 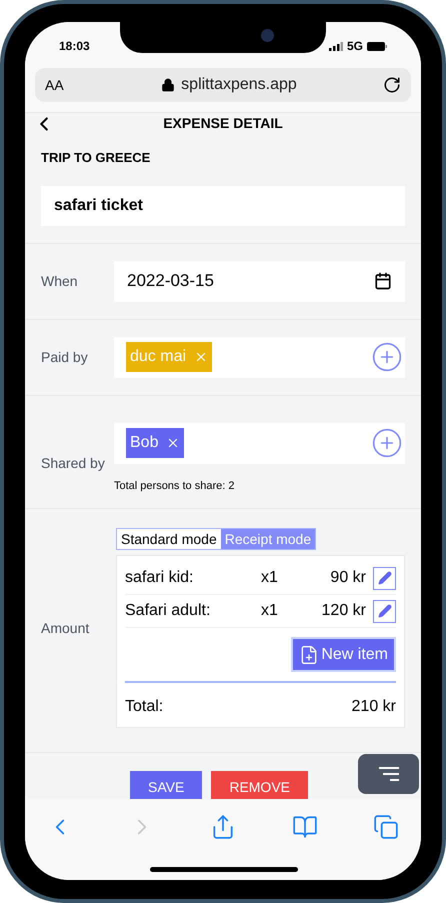 What do you see at coordinates (168, 611) in the screenshot?
I see `item-name: Safari adult:` at bounding box center [168, 611].